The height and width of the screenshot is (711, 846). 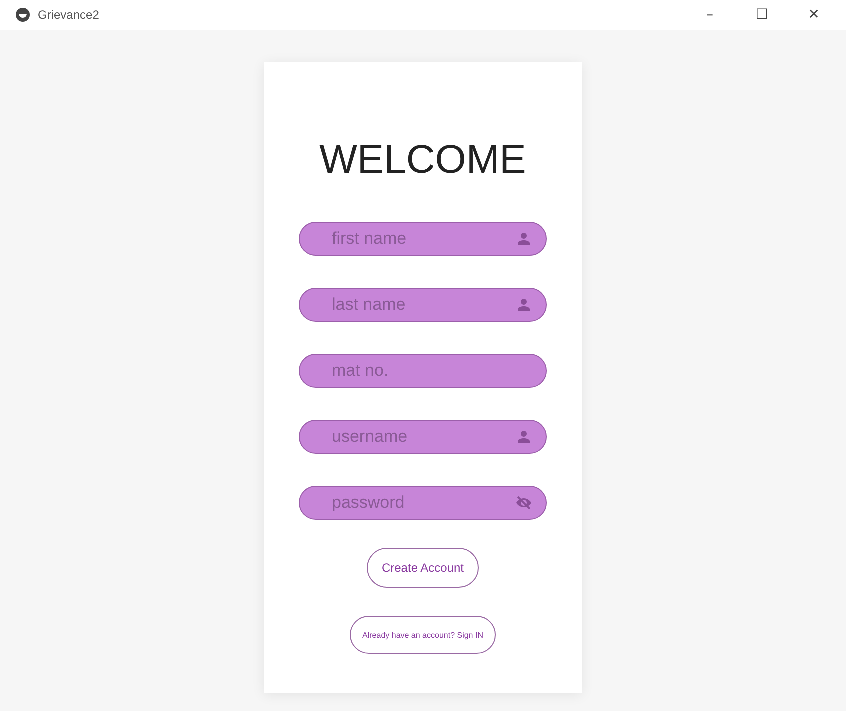 I want to click on app-icon, so click(x=23, y=15).